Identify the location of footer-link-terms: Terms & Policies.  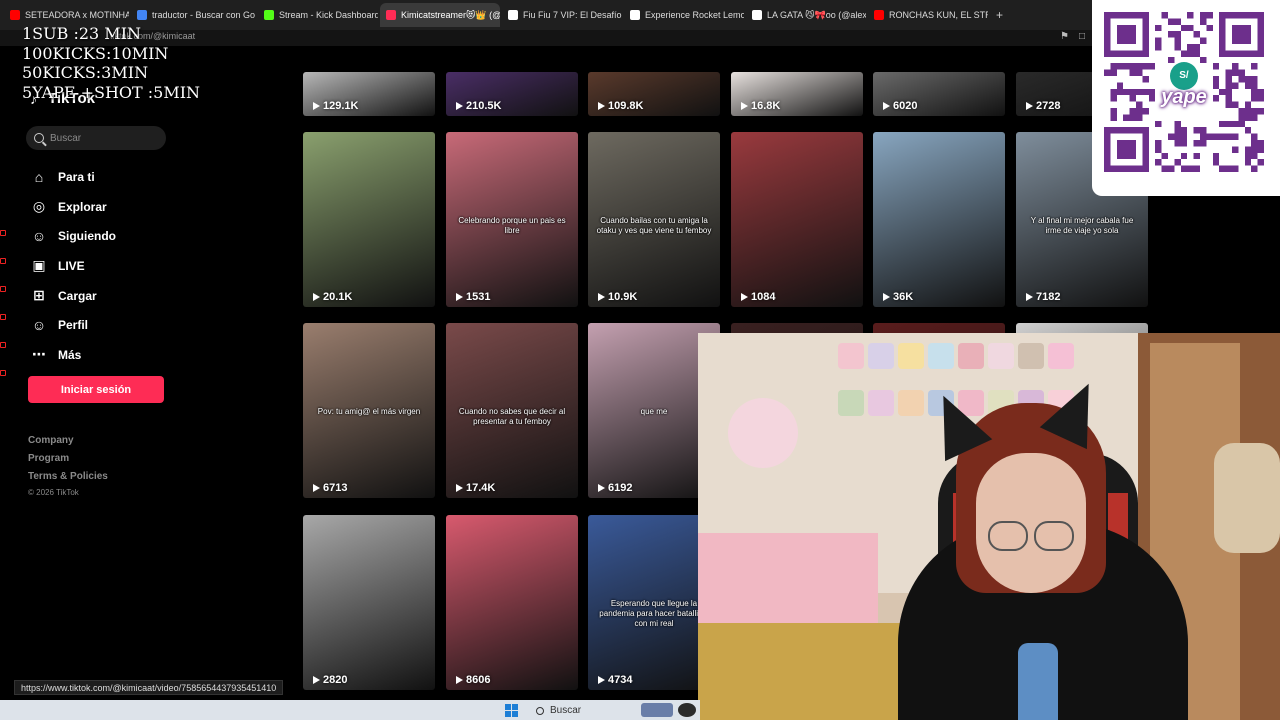
(68, 477).